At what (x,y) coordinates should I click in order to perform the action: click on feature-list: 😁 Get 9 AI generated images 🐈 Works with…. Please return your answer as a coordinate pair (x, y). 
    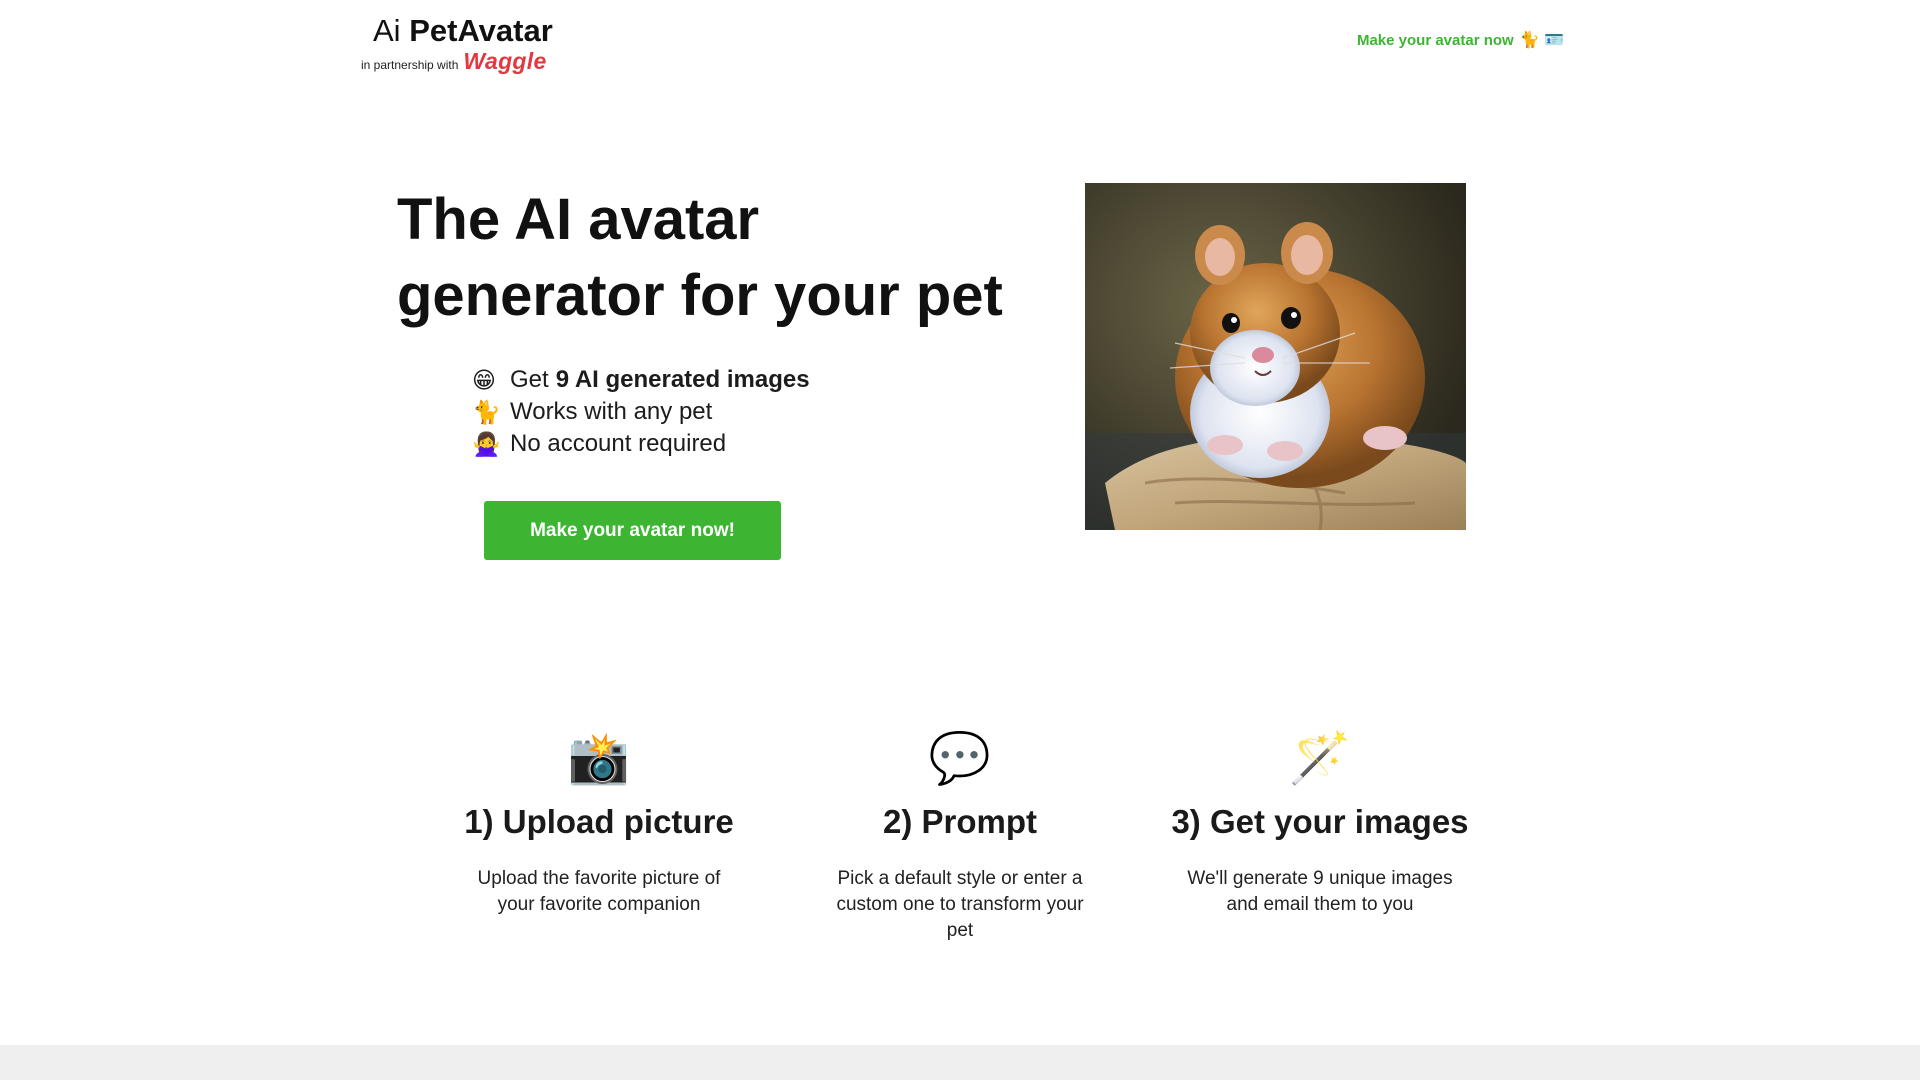
    Looking at the image, I should click on (641, 412).